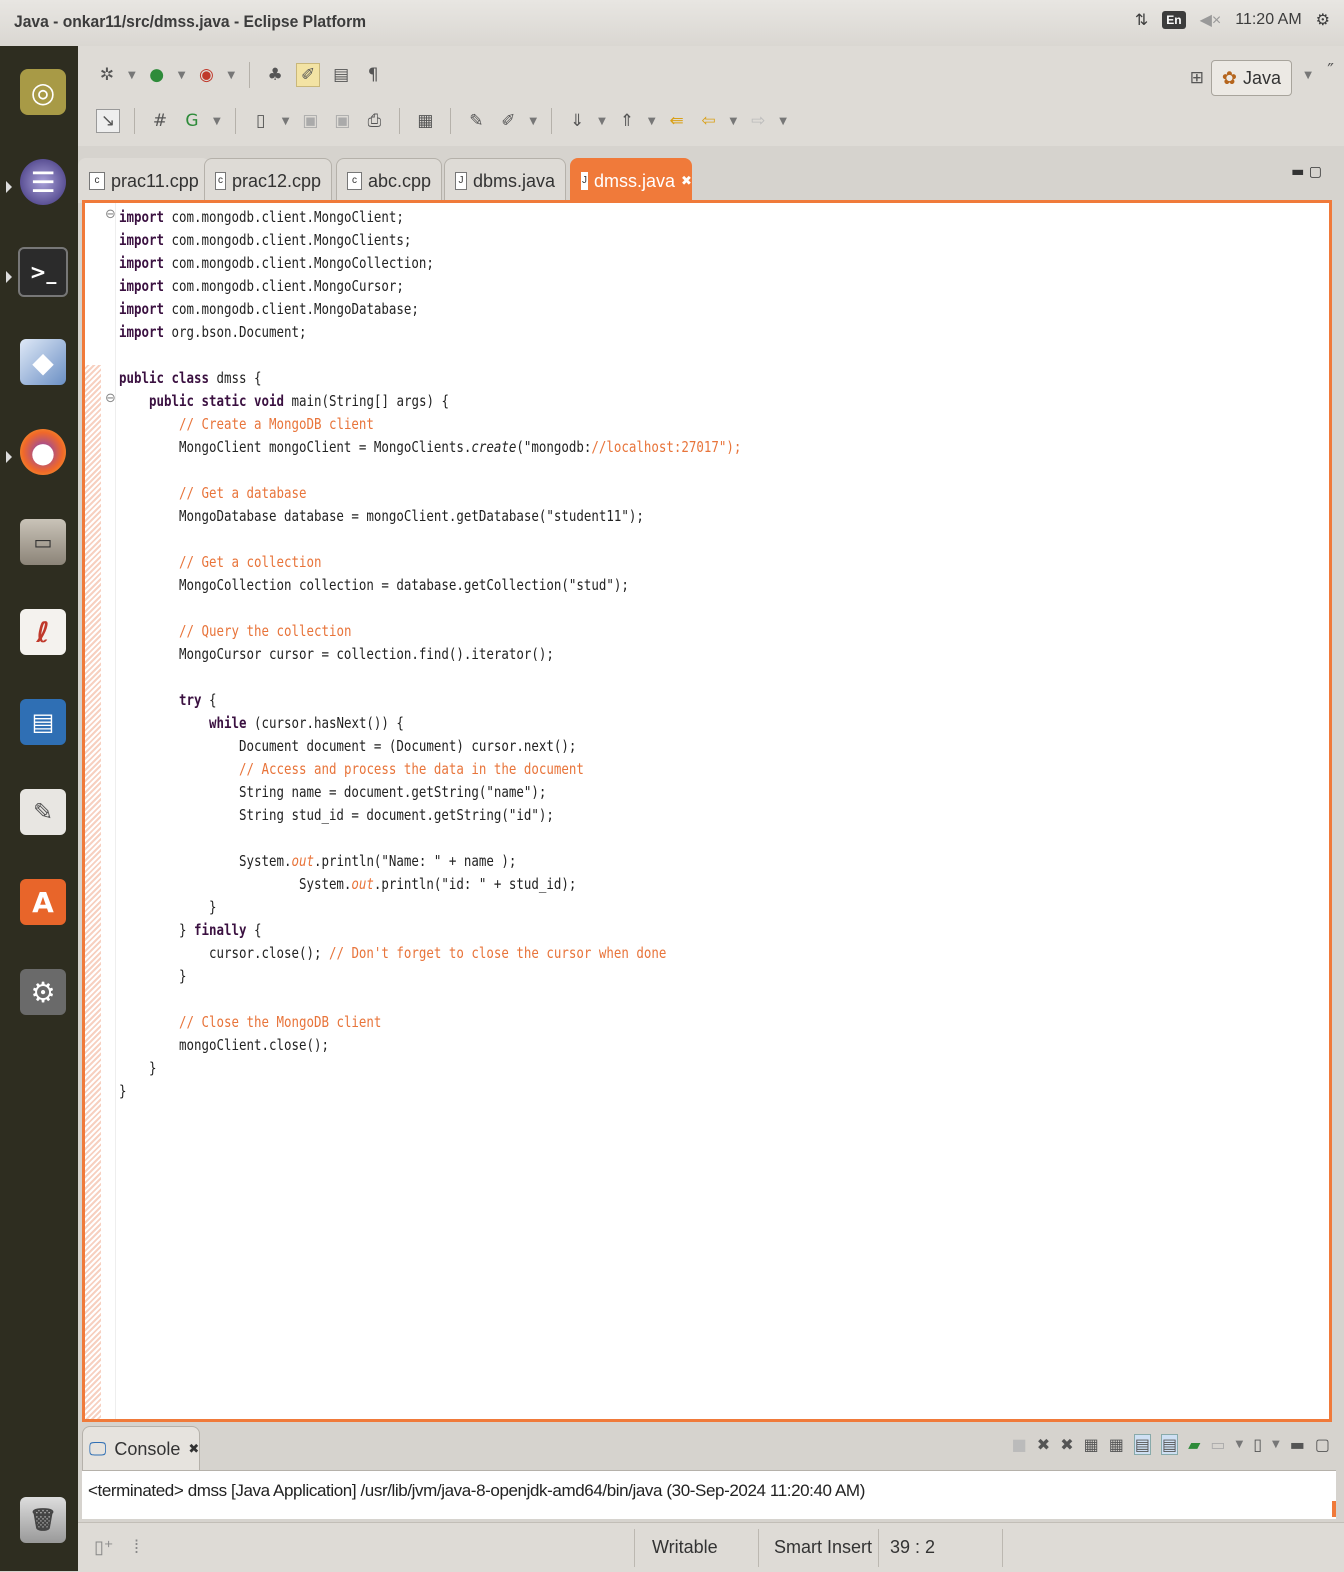 The width and height of the screenshot is (1344, 1572). What do you see at coordinates (1141, 20) in the screenshot?
I see `network-icon: ⇅` at bounding box center [1141, 20].